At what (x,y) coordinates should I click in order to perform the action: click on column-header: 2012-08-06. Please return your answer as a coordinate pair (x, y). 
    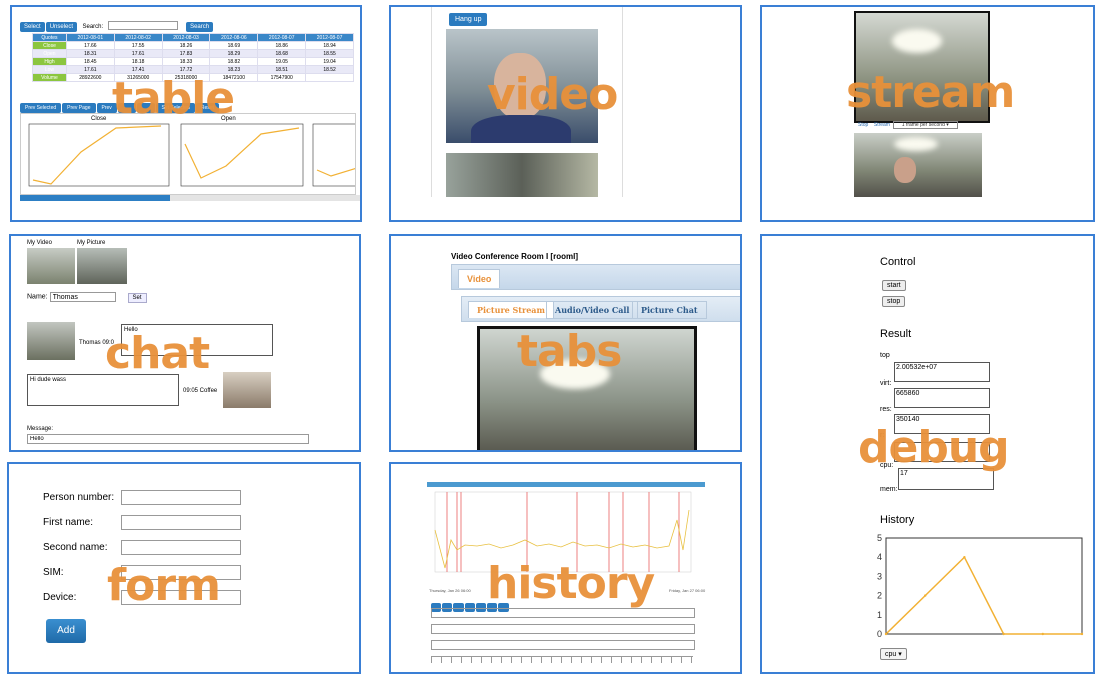
    Looking at the image, I should click on (234, 37).